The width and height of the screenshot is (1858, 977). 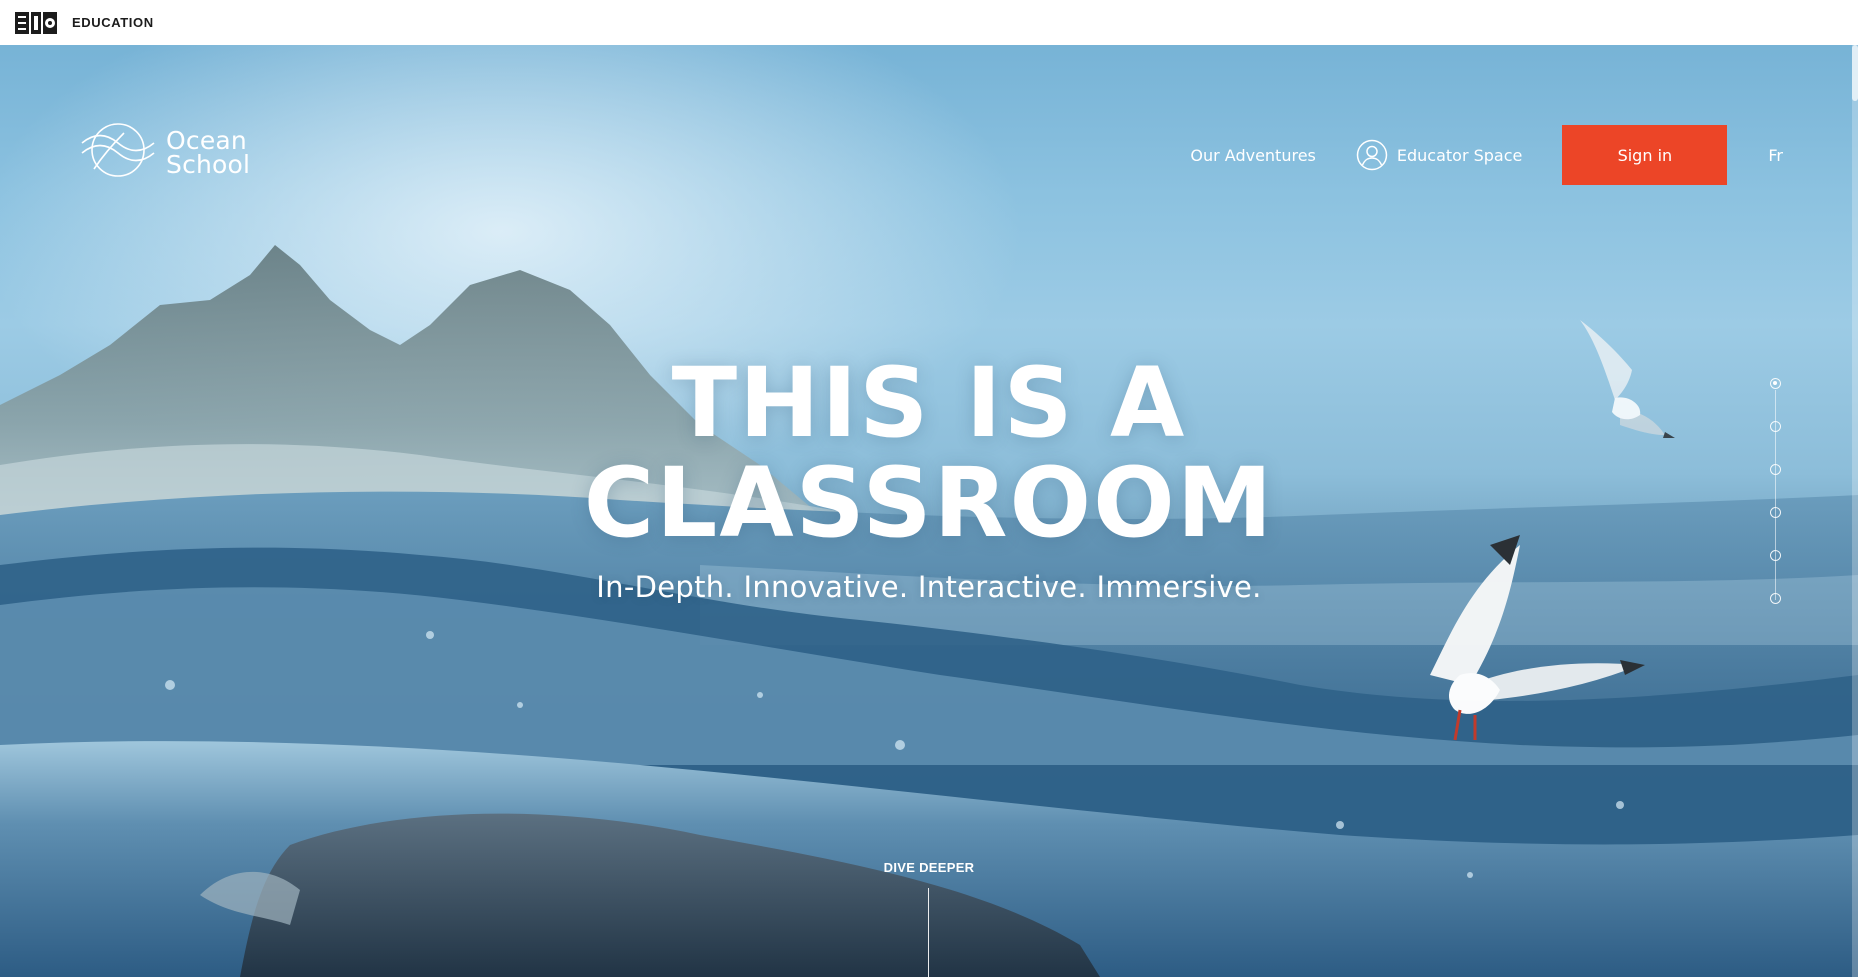 I want to click on dive-deeper-link: DIVE DEEPER, so click(x=929, y=867).